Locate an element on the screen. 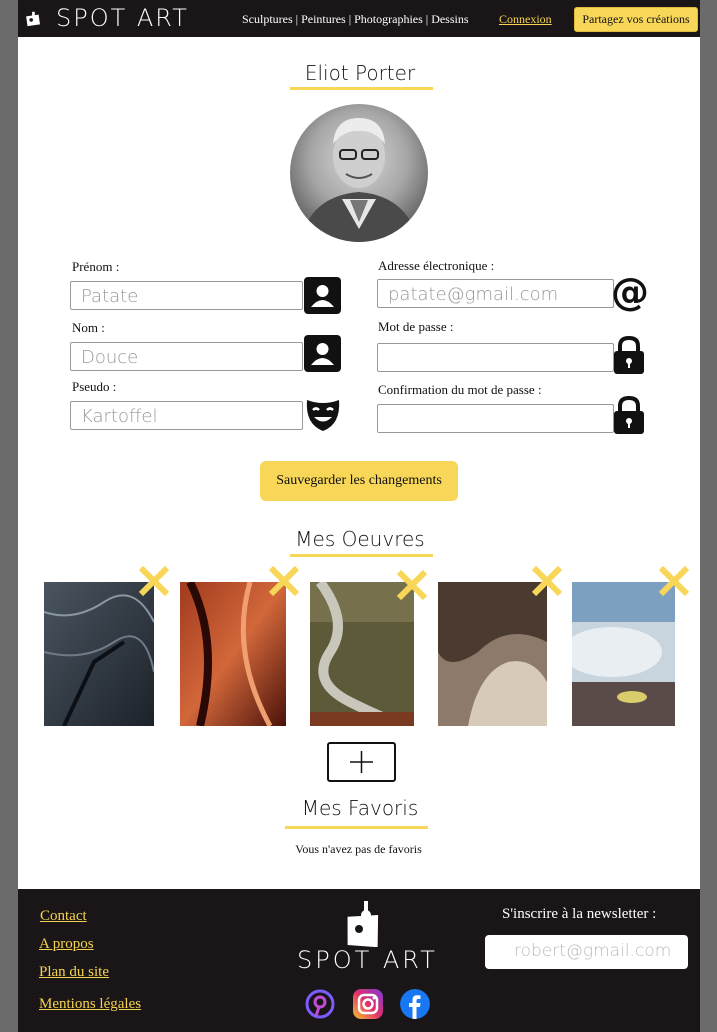  password-input is located at coordinates (495, 357).